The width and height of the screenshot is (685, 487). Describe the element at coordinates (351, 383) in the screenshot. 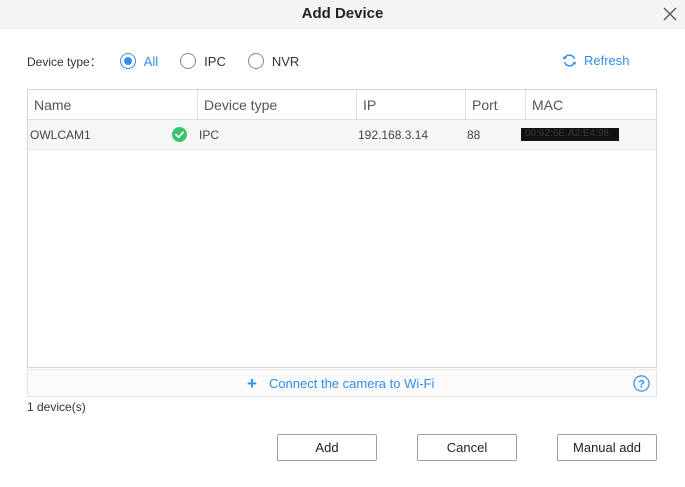

I see `connect-wifi-label: Connect the camera to Wi-Fi` at that location.